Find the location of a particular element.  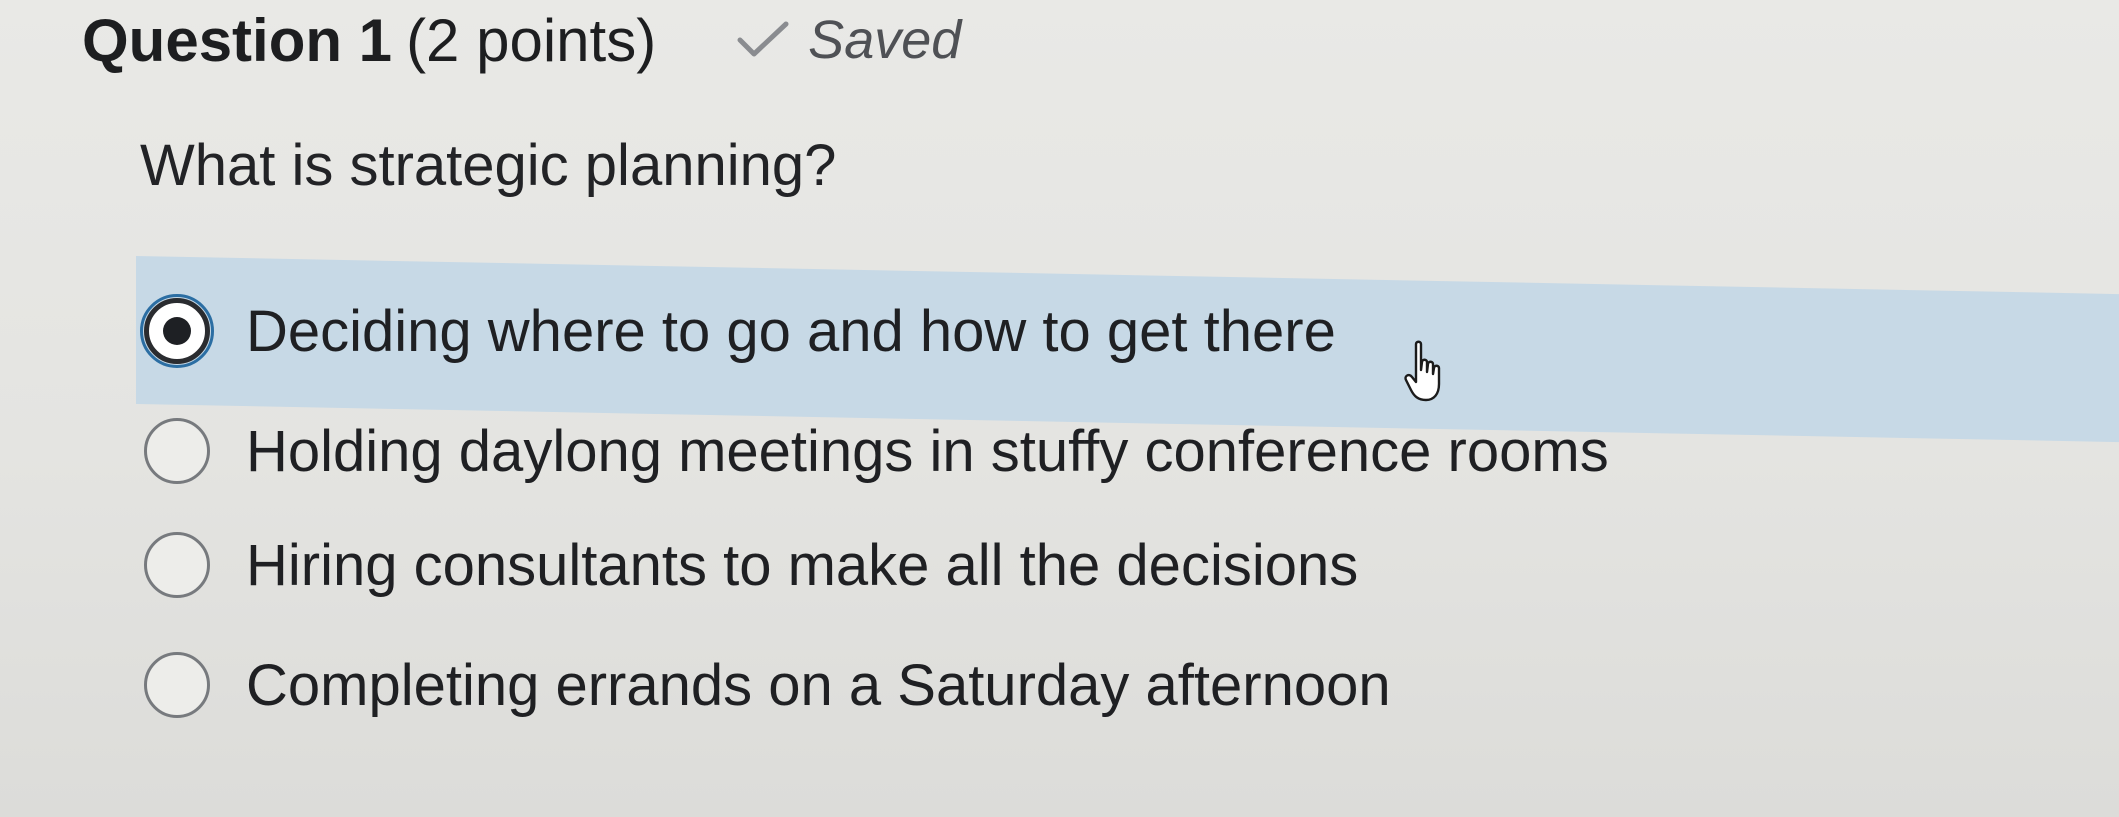

radio-button-selected is located at coordinates (177, 331).